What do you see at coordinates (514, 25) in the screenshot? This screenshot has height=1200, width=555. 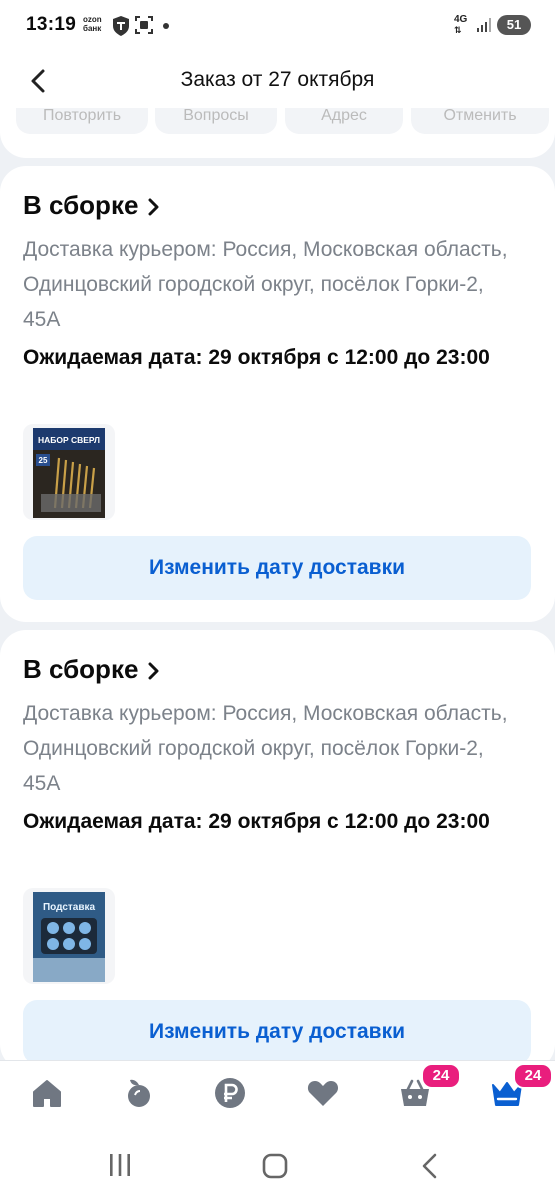 I see `battery-icon: 51` at bounding box center [514, 25].